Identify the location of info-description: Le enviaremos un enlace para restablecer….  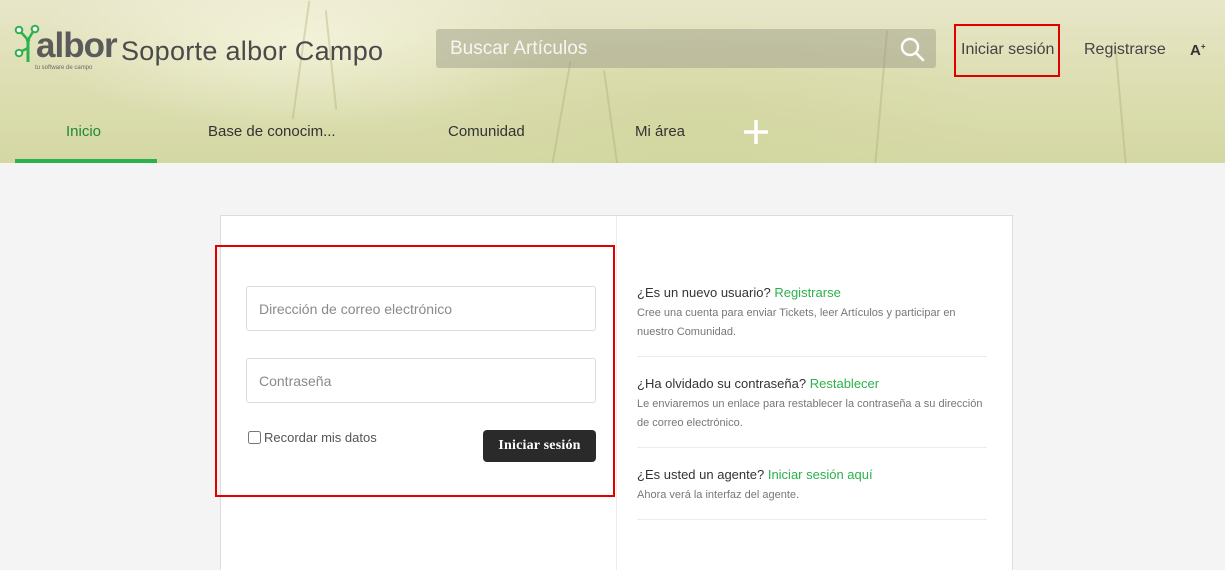
(810, 413).